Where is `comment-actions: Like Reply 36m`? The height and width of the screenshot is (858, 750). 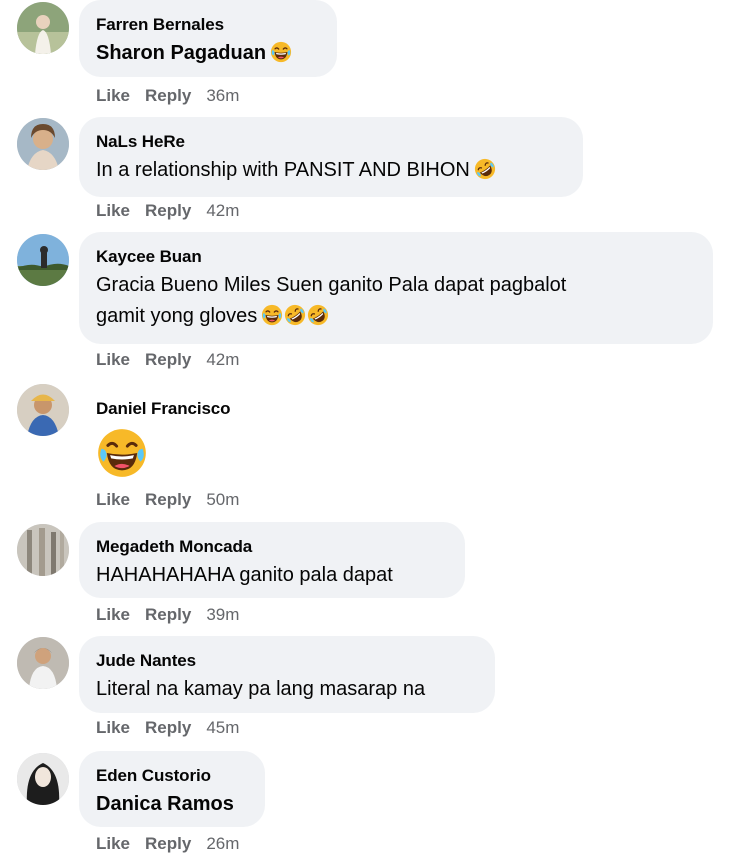 comment-actions: Like Reply 36m is located at coordinates (175, 96).